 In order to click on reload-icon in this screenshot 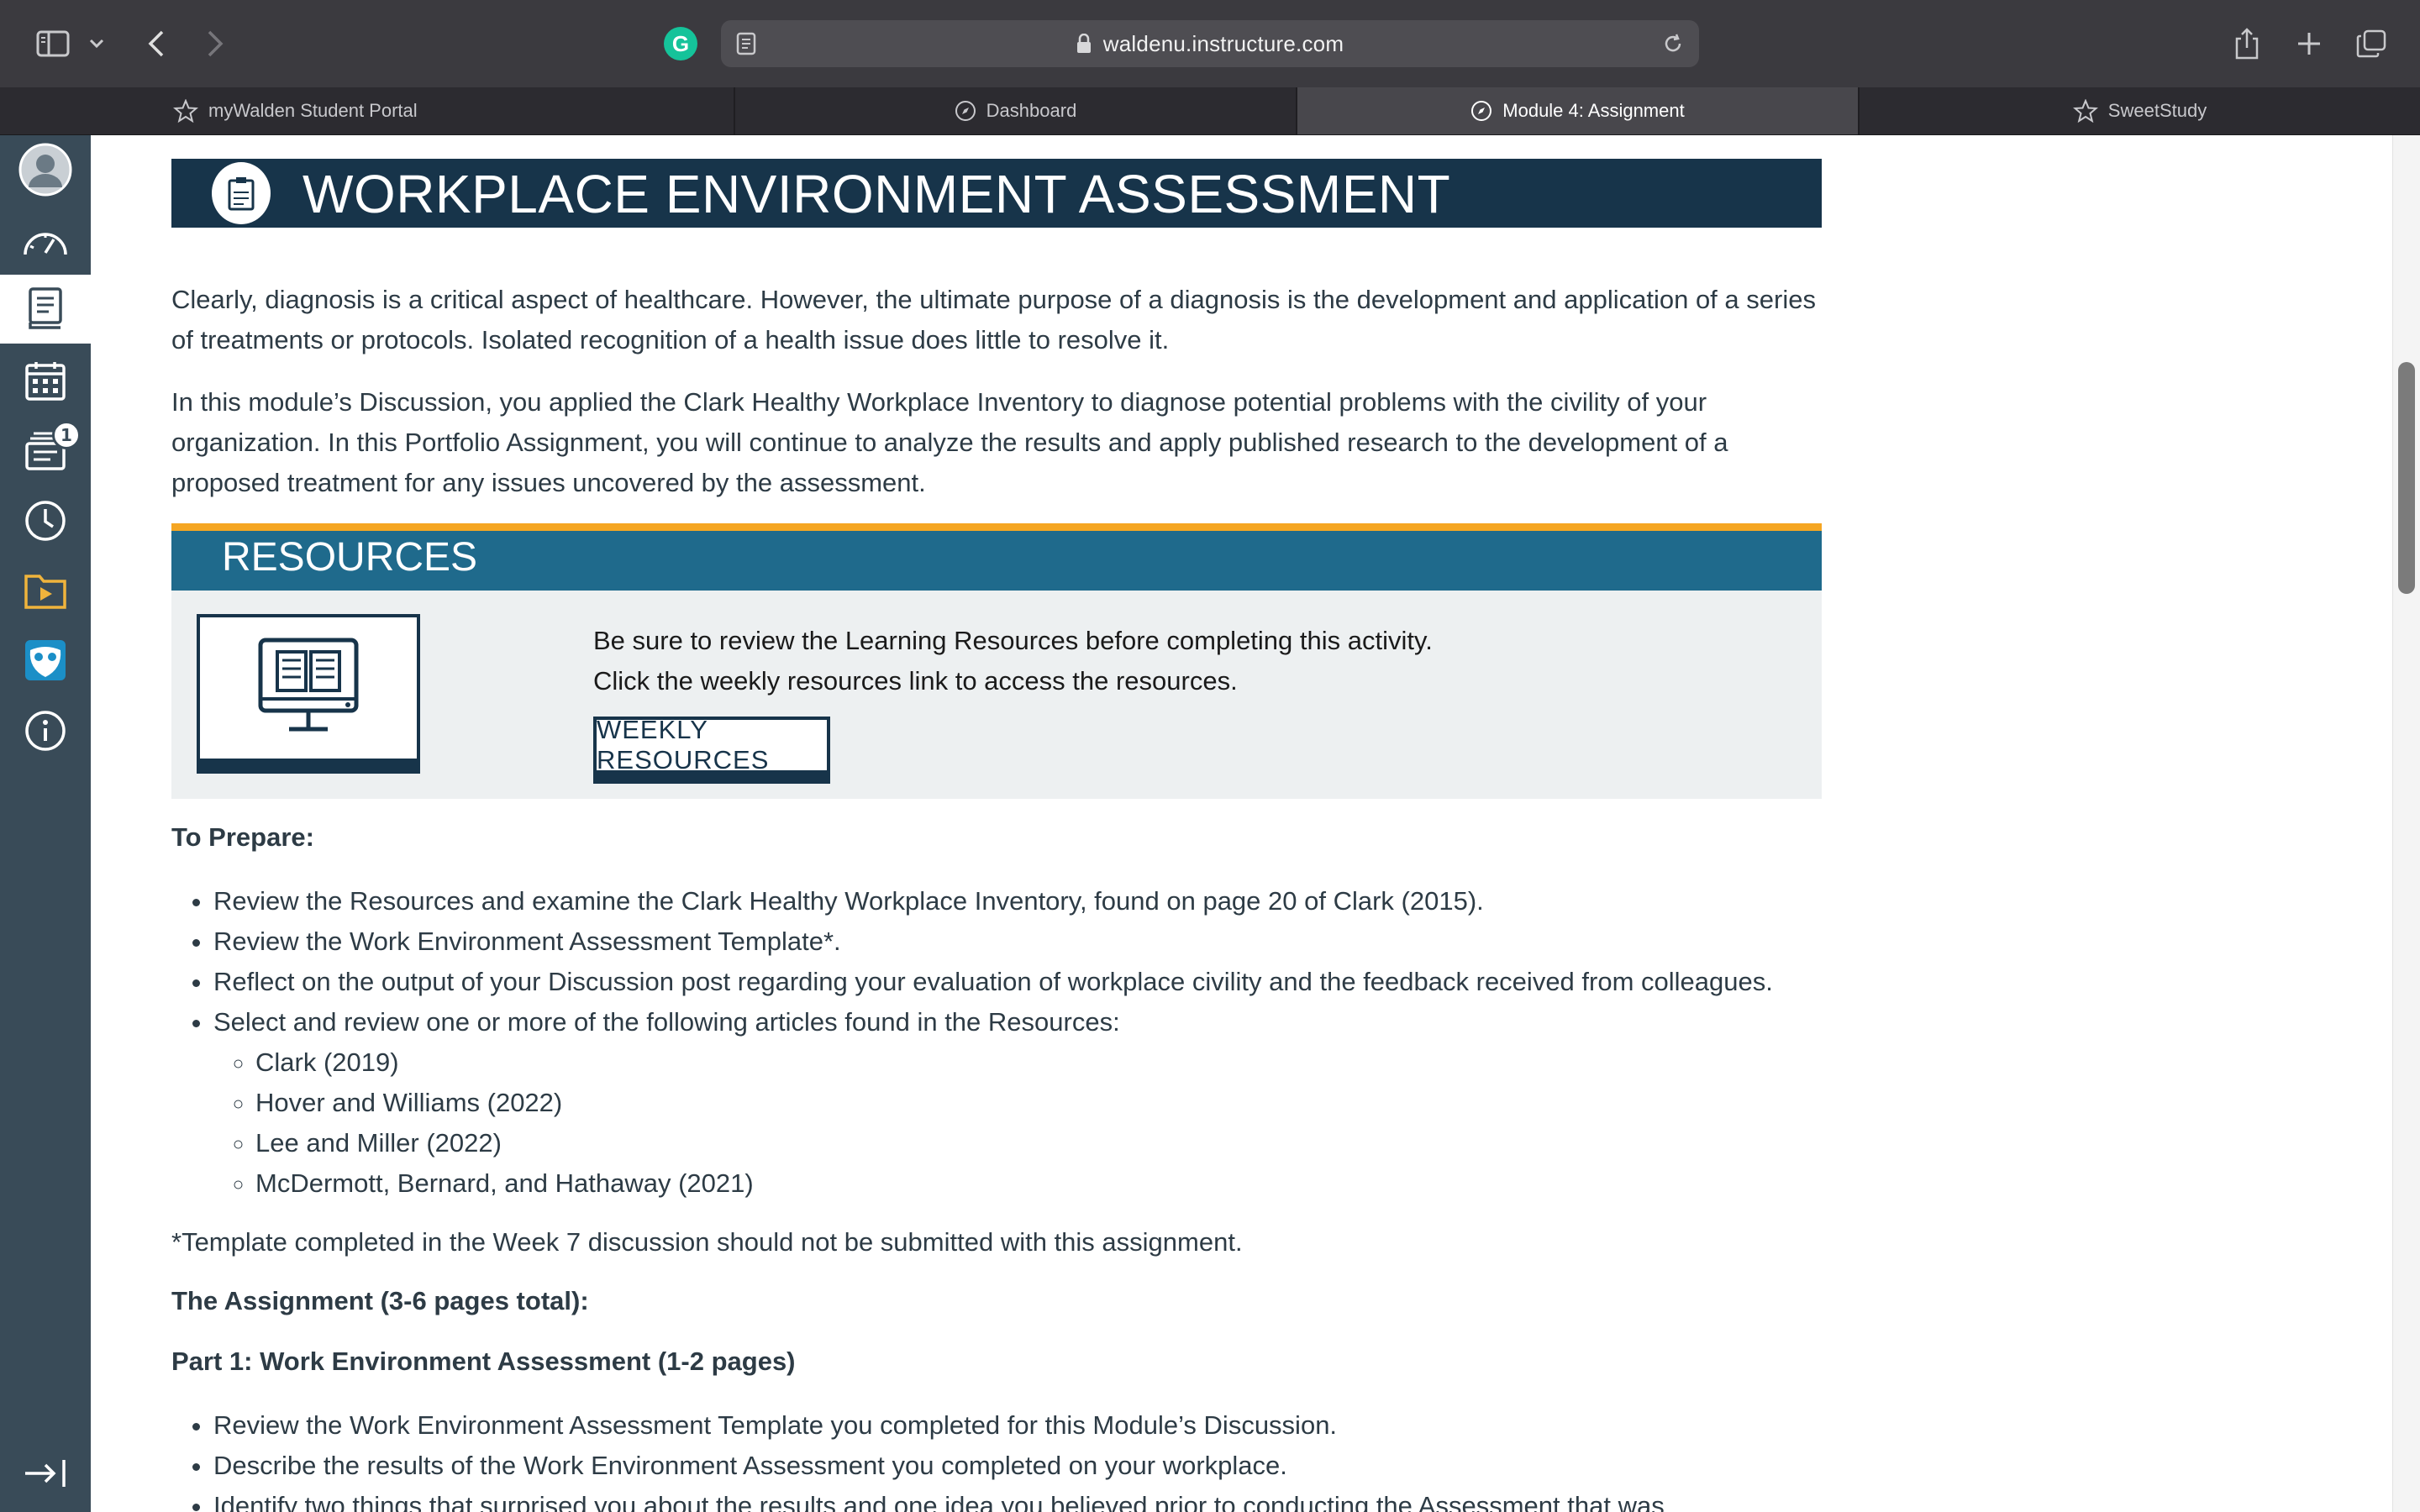, I will do `click(1673, 45)`.